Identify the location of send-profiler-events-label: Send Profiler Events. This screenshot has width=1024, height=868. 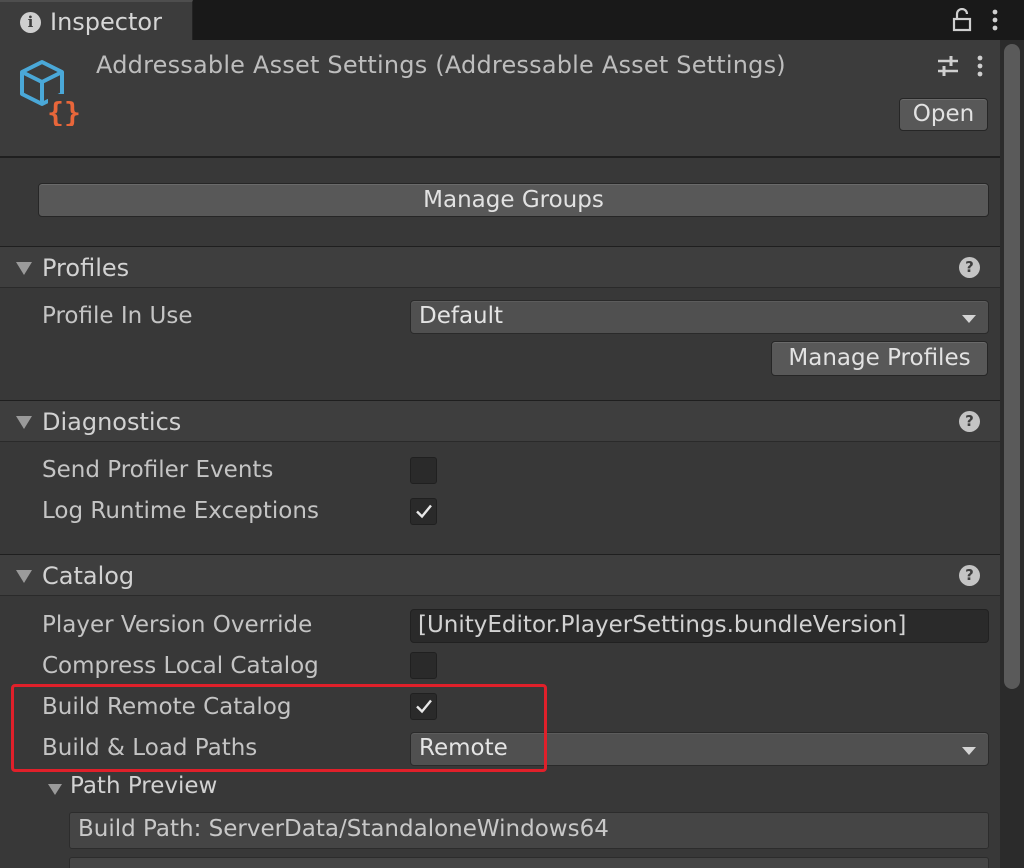
(158, 470).